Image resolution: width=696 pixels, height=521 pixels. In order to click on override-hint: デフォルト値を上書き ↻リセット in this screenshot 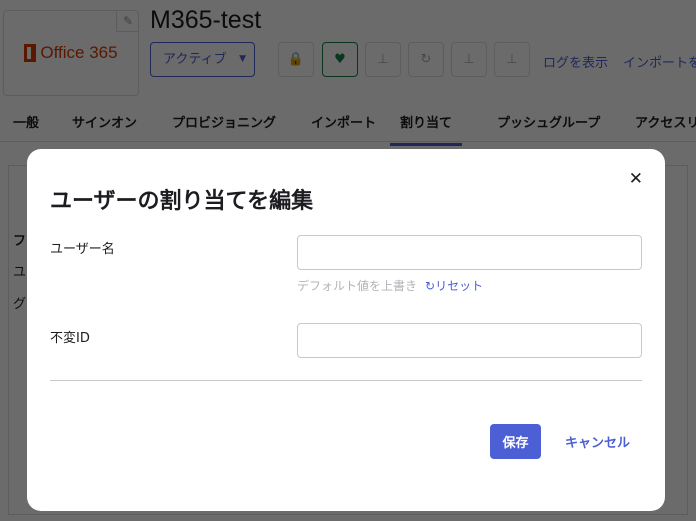, I will do `click(390, 285)`.